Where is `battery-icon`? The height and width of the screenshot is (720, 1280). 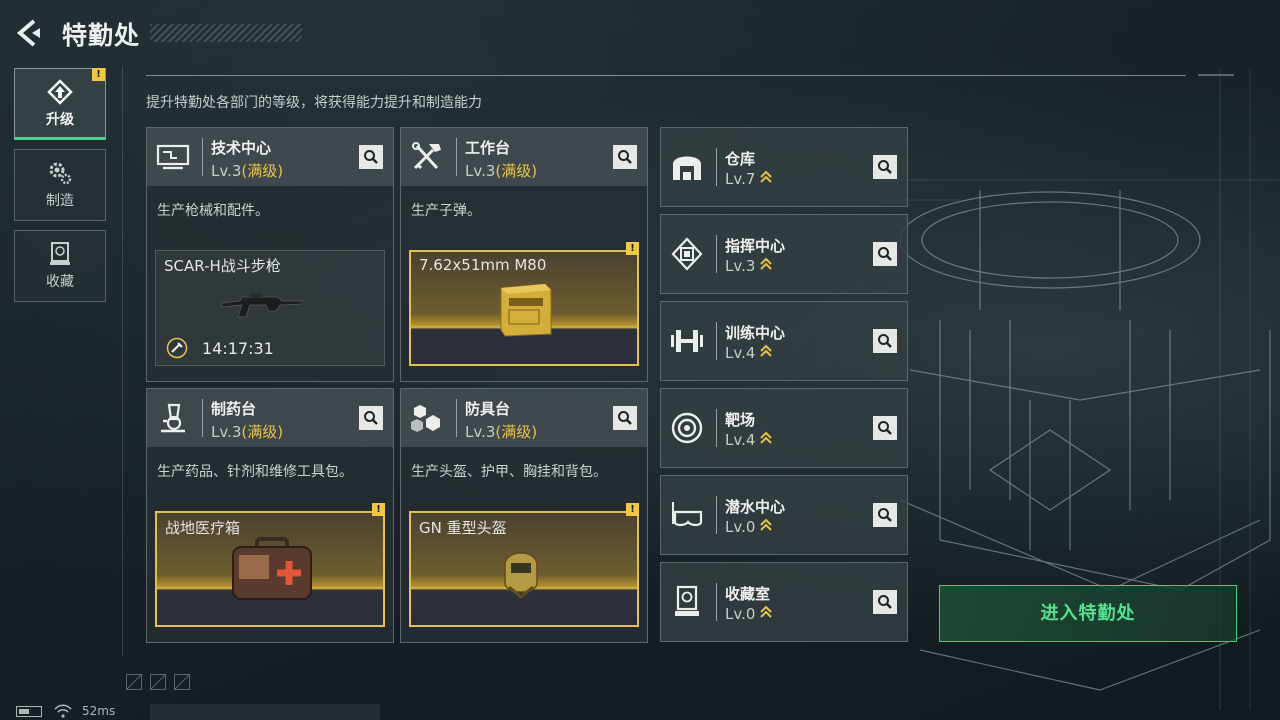 battery-icon is located at coordinates (29, 711).